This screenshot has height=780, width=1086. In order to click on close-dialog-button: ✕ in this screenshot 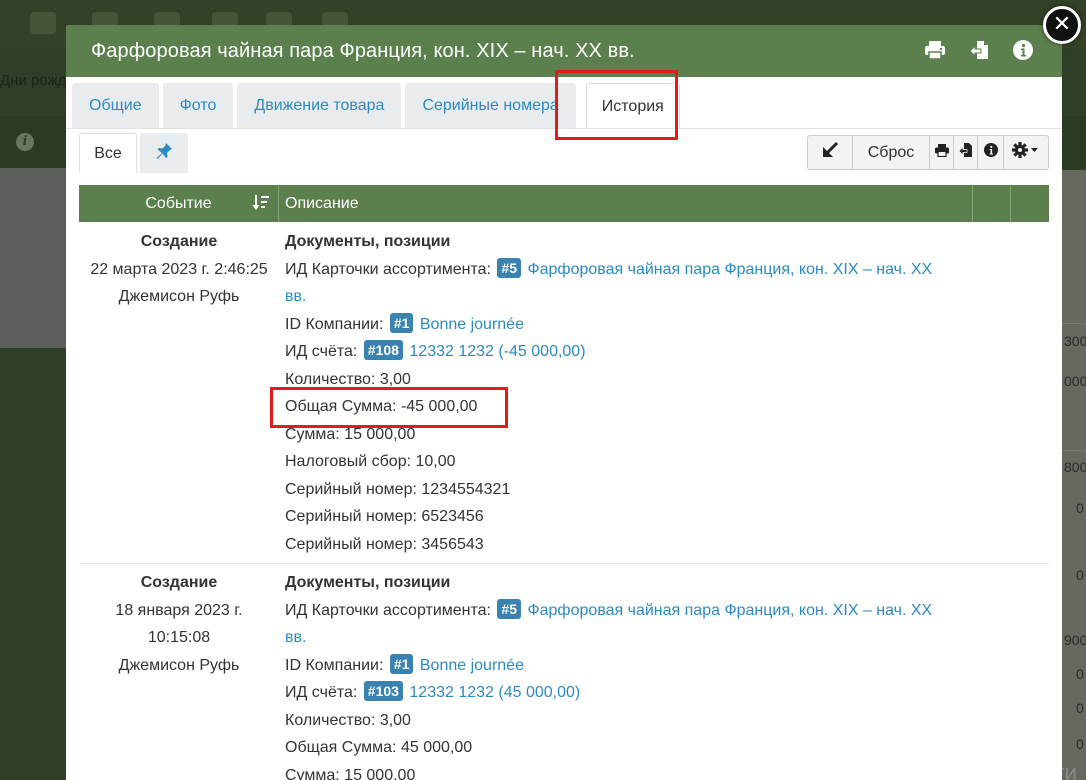, I will do `click(1062, 25)`.